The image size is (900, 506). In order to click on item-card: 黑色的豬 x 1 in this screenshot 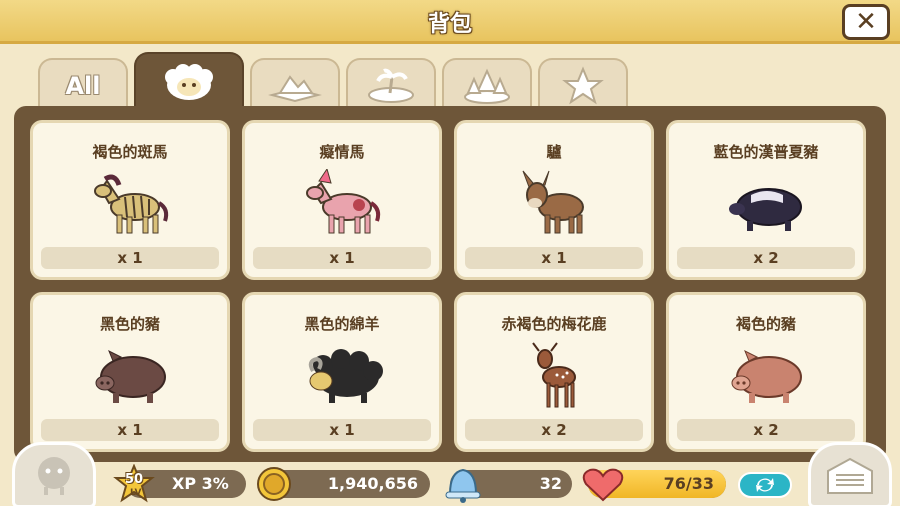, I will do `click(130, 372)`.